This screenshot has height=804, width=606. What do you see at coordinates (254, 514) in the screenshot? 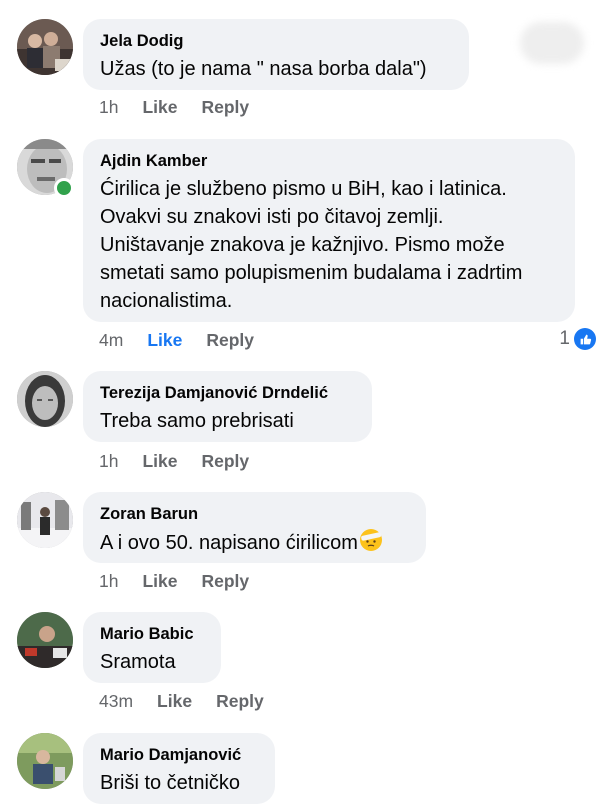
I see `comment-author: Zoran Barun` at bounding box center [254, 514].